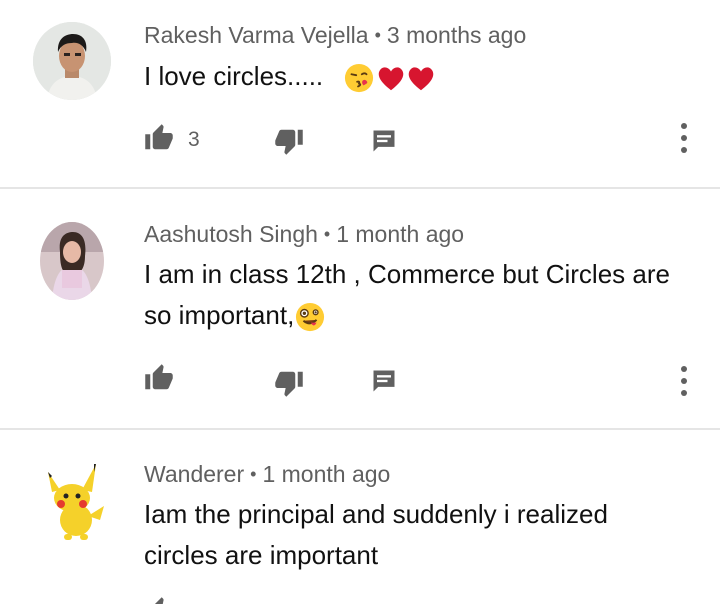 Image resolution: width=720 pixels, height=604 pixels. I want to click on comment-meta: Rakesh Varma Vejella • 3 months ago, so click(335, 35).